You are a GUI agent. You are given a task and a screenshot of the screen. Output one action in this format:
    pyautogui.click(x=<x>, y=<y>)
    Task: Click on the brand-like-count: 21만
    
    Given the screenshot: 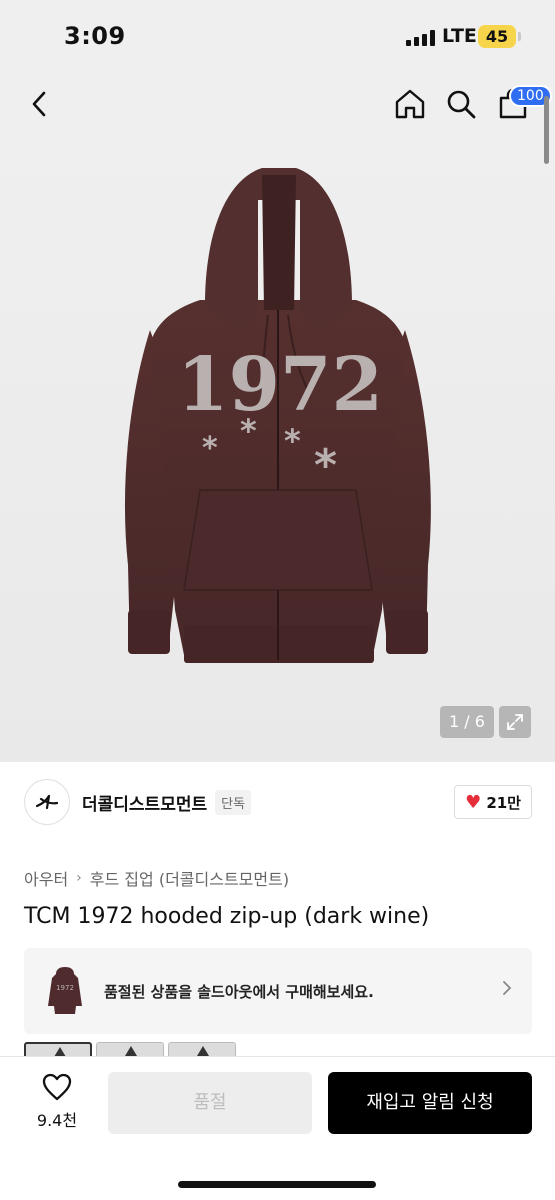 What is the action you would take?
    pyautogui.click(x=503, y=802)
    